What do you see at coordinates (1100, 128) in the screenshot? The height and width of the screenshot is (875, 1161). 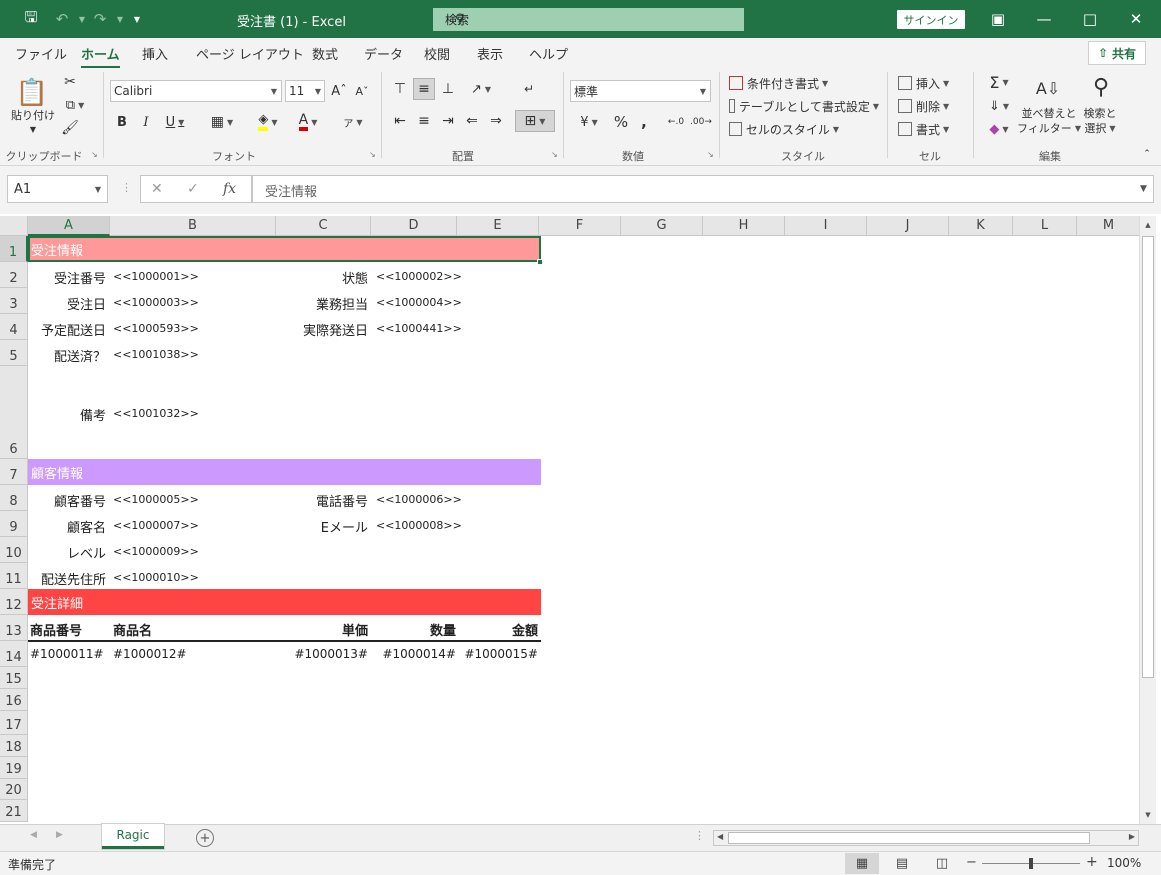 I see `find-select-label-2: 選択 ▼` at bounding box center [1100, 128].